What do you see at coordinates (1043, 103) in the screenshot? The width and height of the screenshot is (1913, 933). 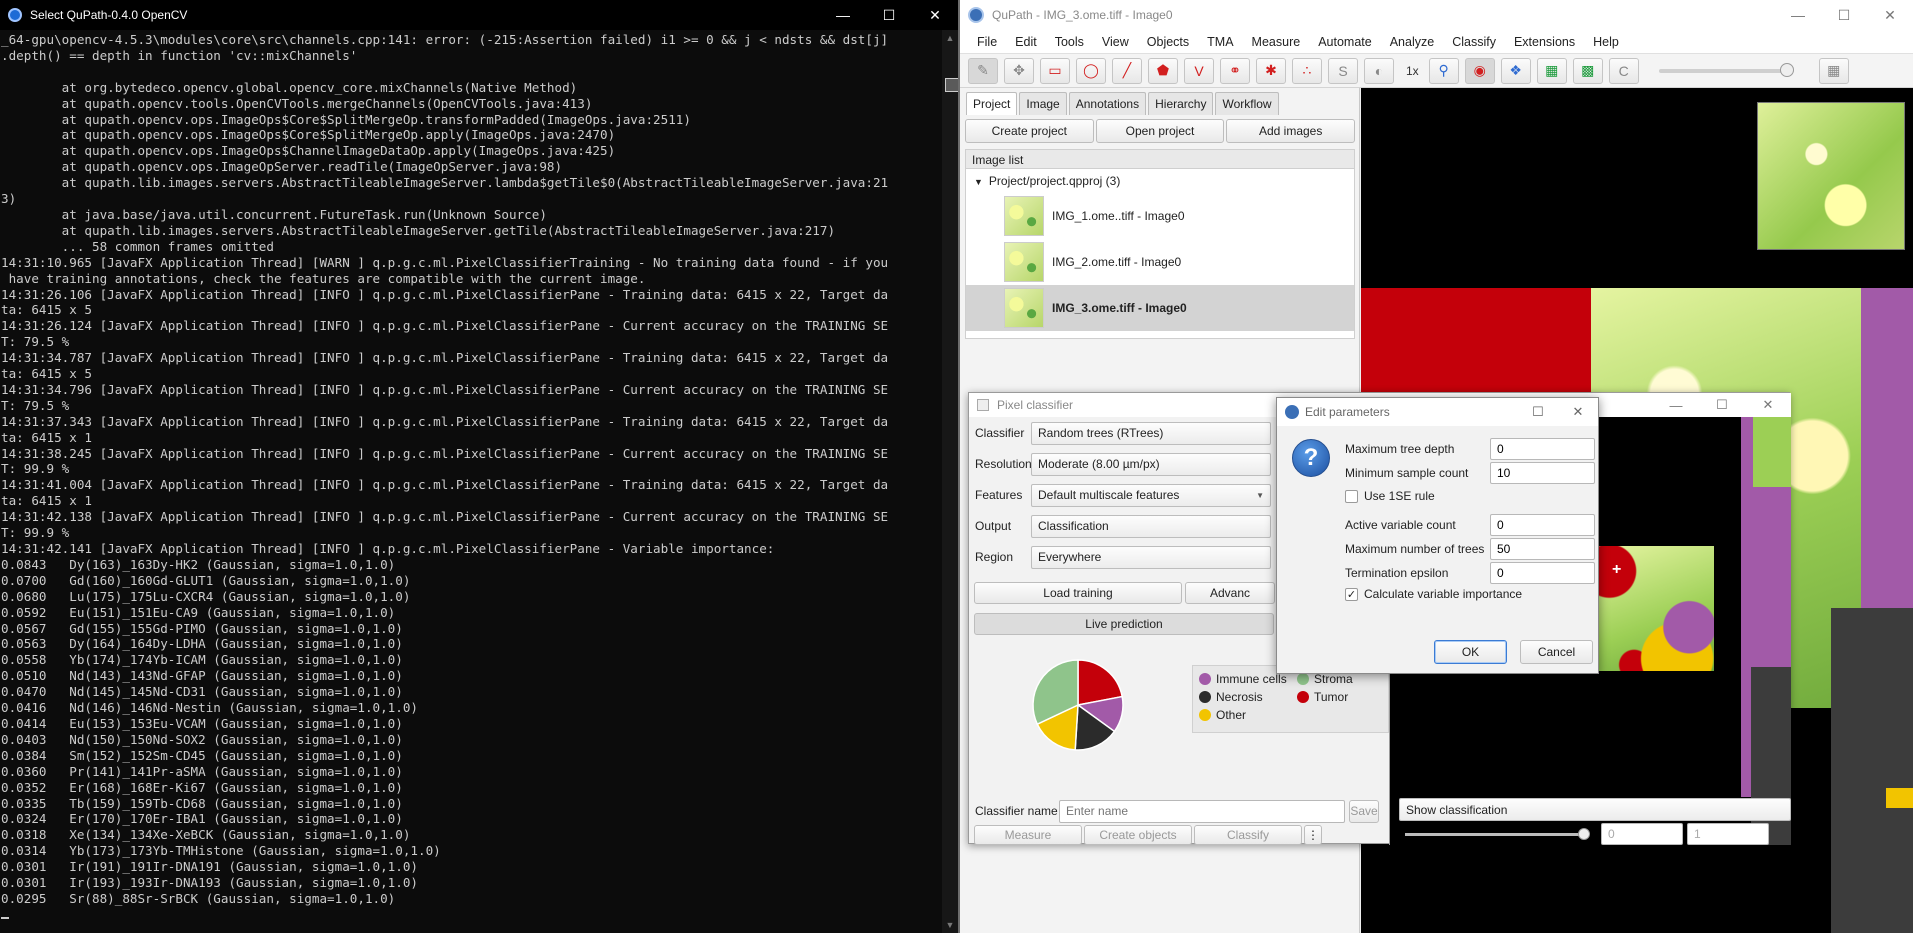 I see `tab-image: Image` at bounding box center [1043, 103].